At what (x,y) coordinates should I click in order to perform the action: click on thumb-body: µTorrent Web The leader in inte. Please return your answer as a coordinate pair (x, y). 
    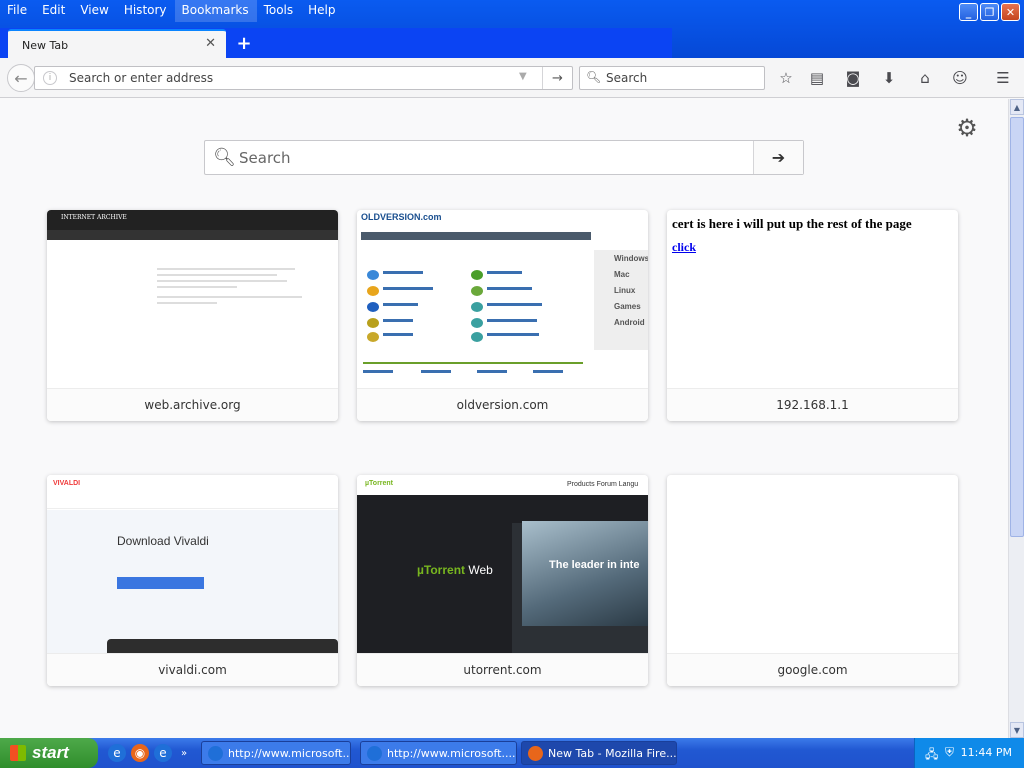
    Looking at the image, I should click on (502, 574).